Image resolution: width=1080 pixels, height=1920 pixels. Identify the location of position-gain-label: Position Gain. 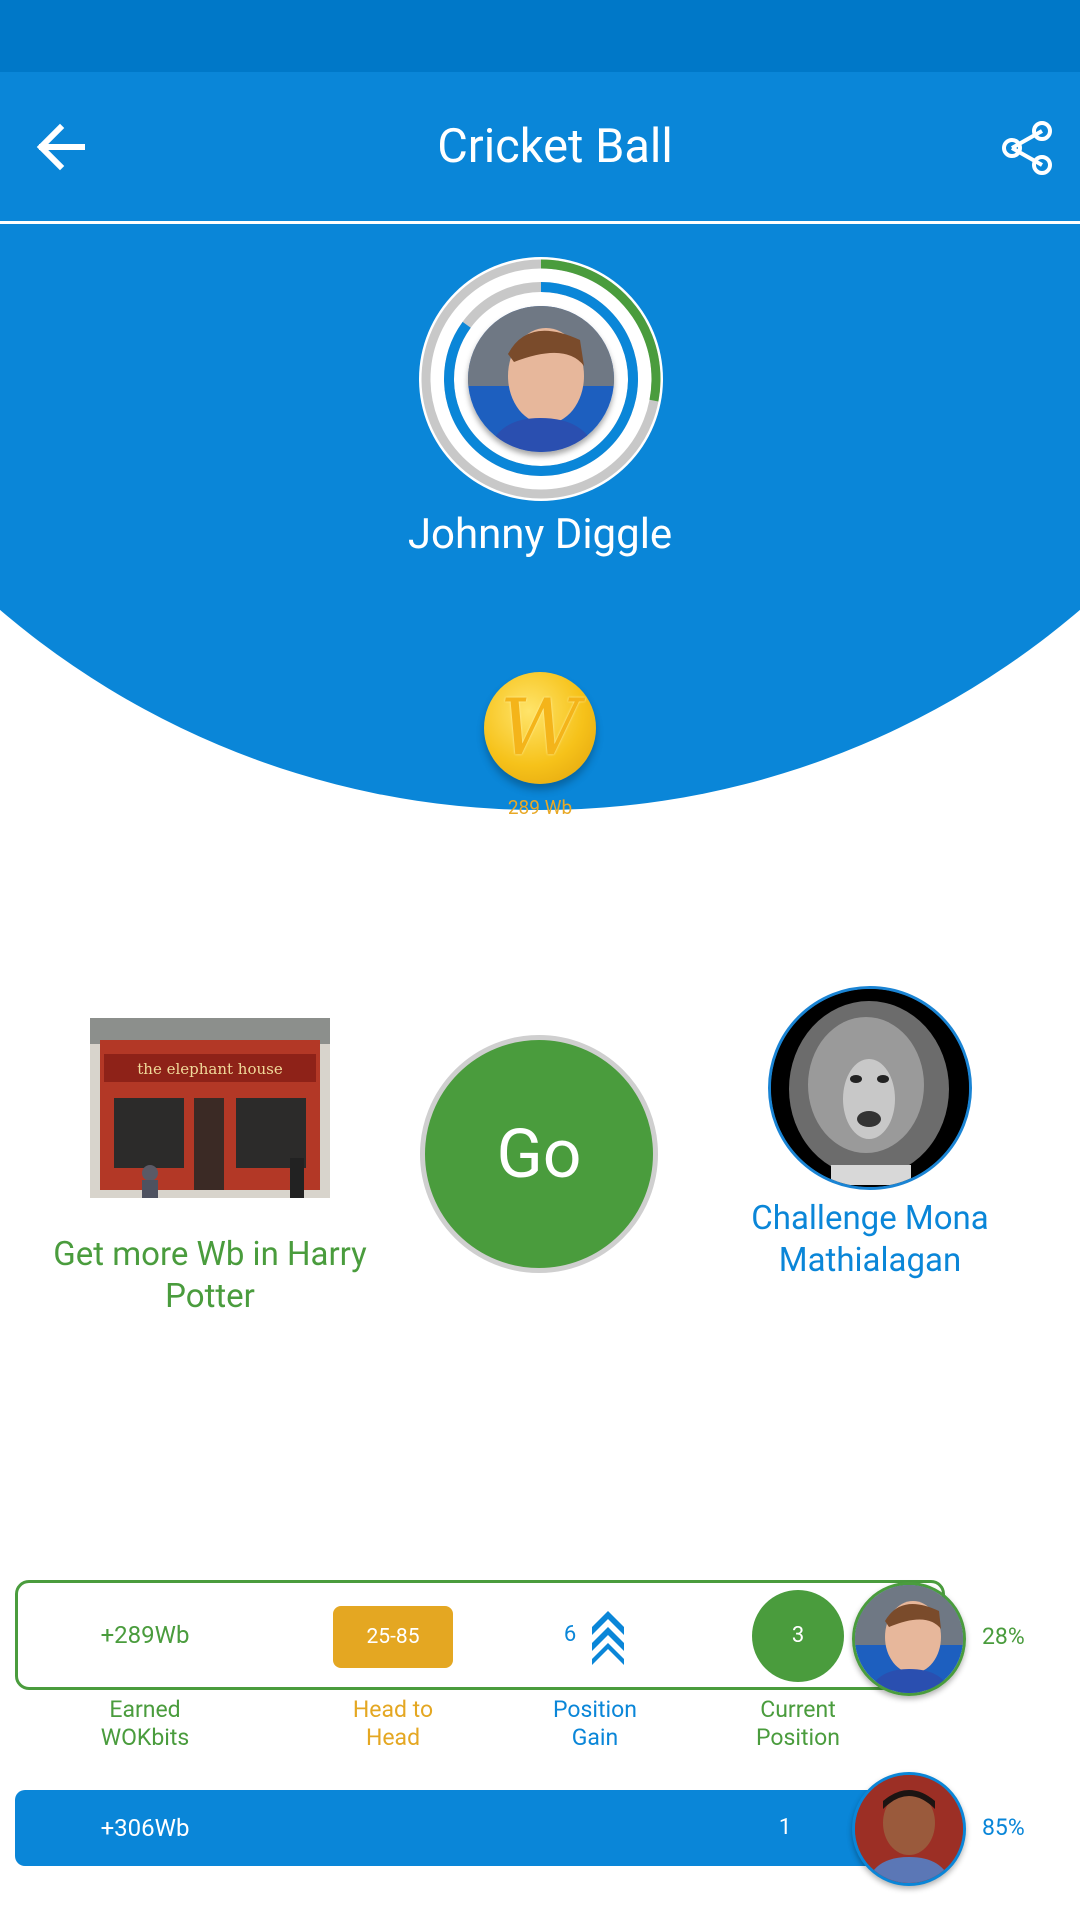
(595, 1723).